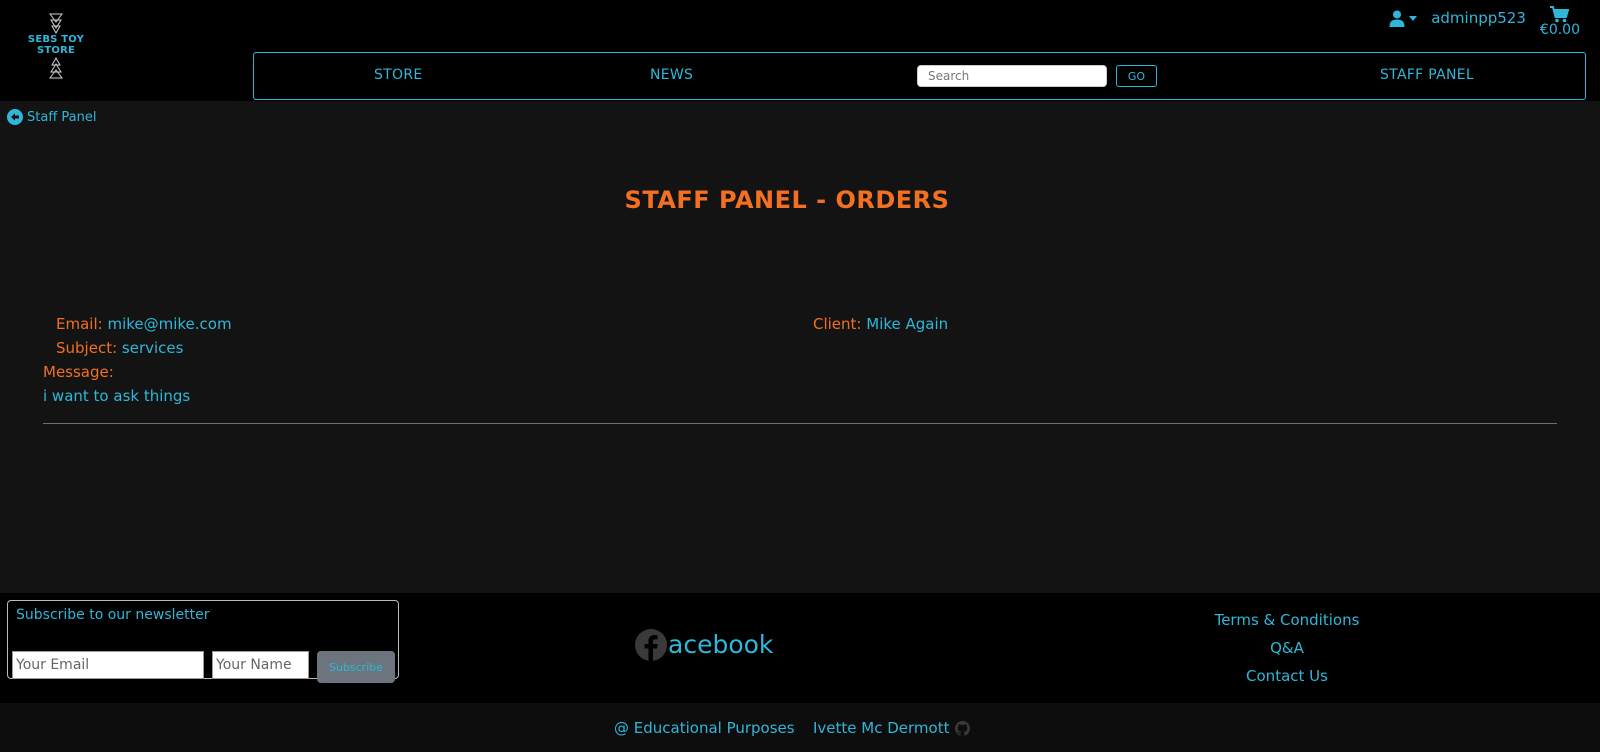 The height and width of the screenshot is (752, 1600). What do you see at coordinates (881, 728) in the screenshot?
I see `author-name: Ivette Mc Dermott` at bounding box center [881, 728].